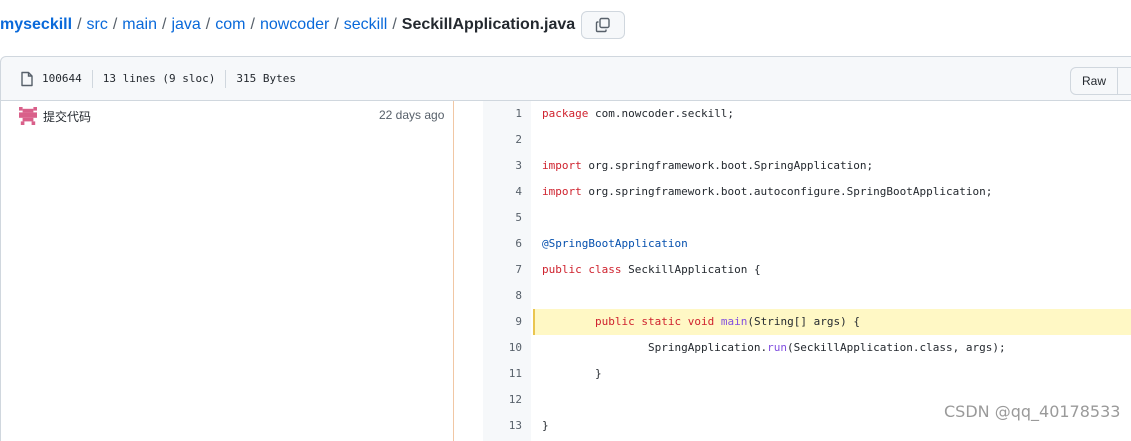 The image size is (1131, 441). I want to click on commit-message: 提交代码, so click(67, 116).